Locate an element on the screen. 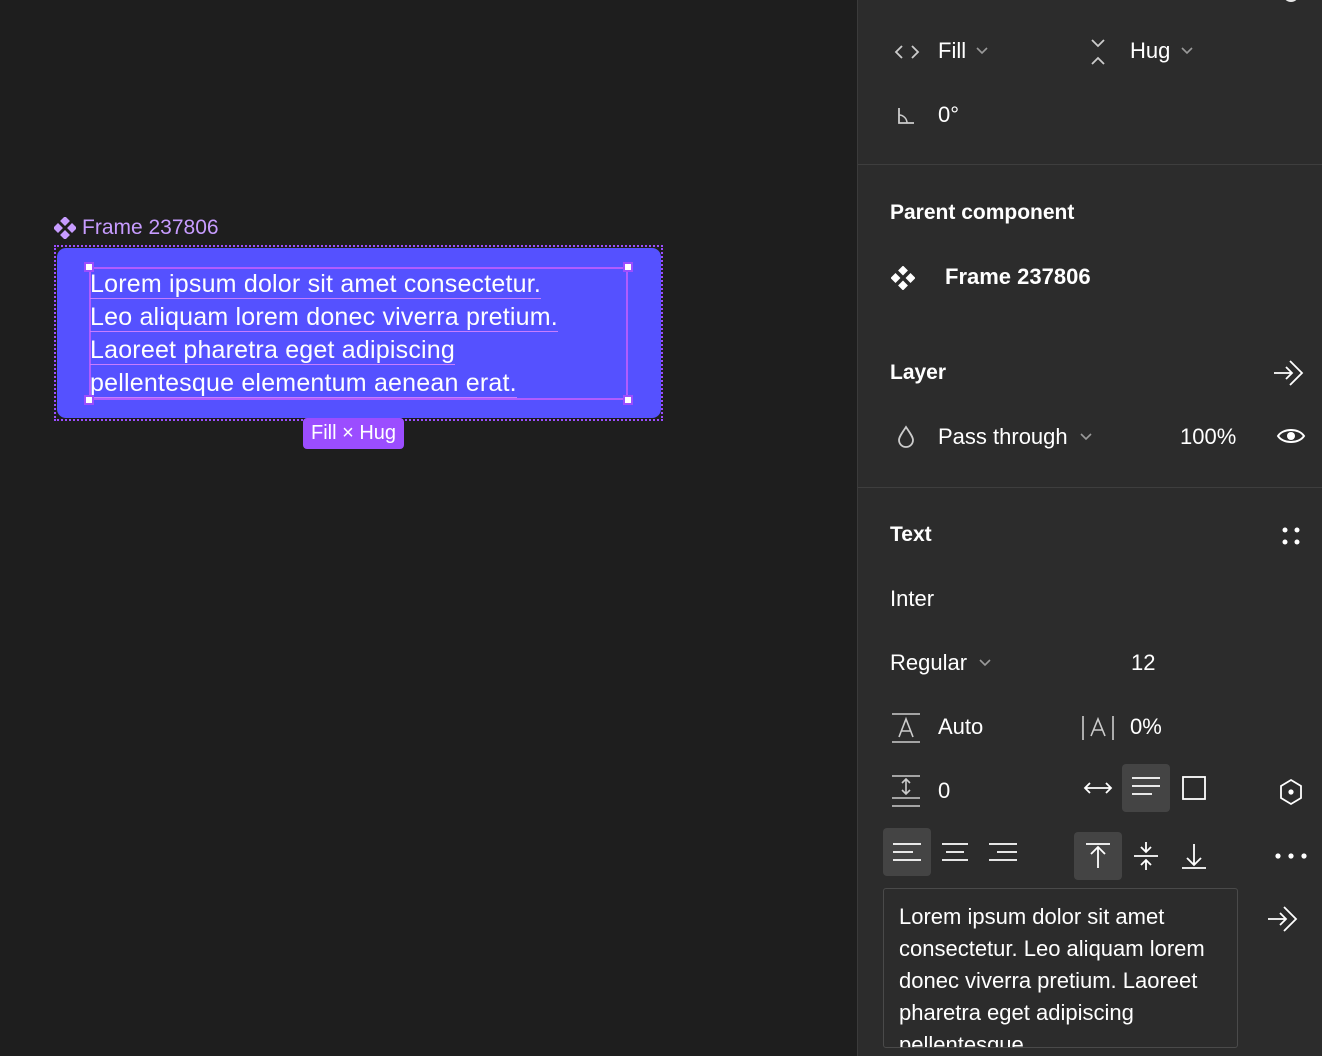 Image resolution: width=1322 pixels, height=1056 pixels. layer-header: Layer is located at coordinates (918, 372).